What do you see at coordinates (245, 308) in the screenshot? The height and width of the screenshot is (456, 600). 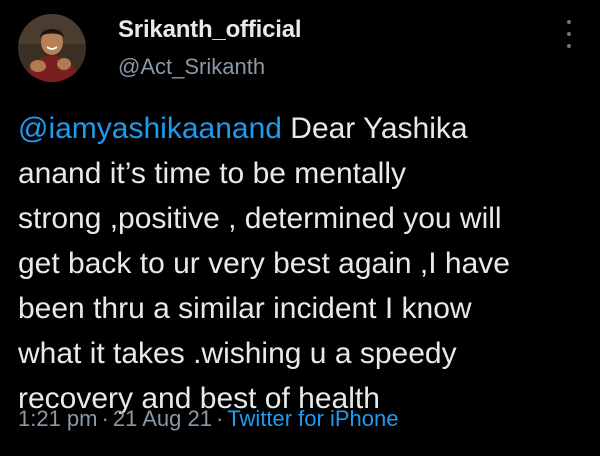 I see `tweet-line: been thru a similar incident I know` at bounding box center [245, 308].